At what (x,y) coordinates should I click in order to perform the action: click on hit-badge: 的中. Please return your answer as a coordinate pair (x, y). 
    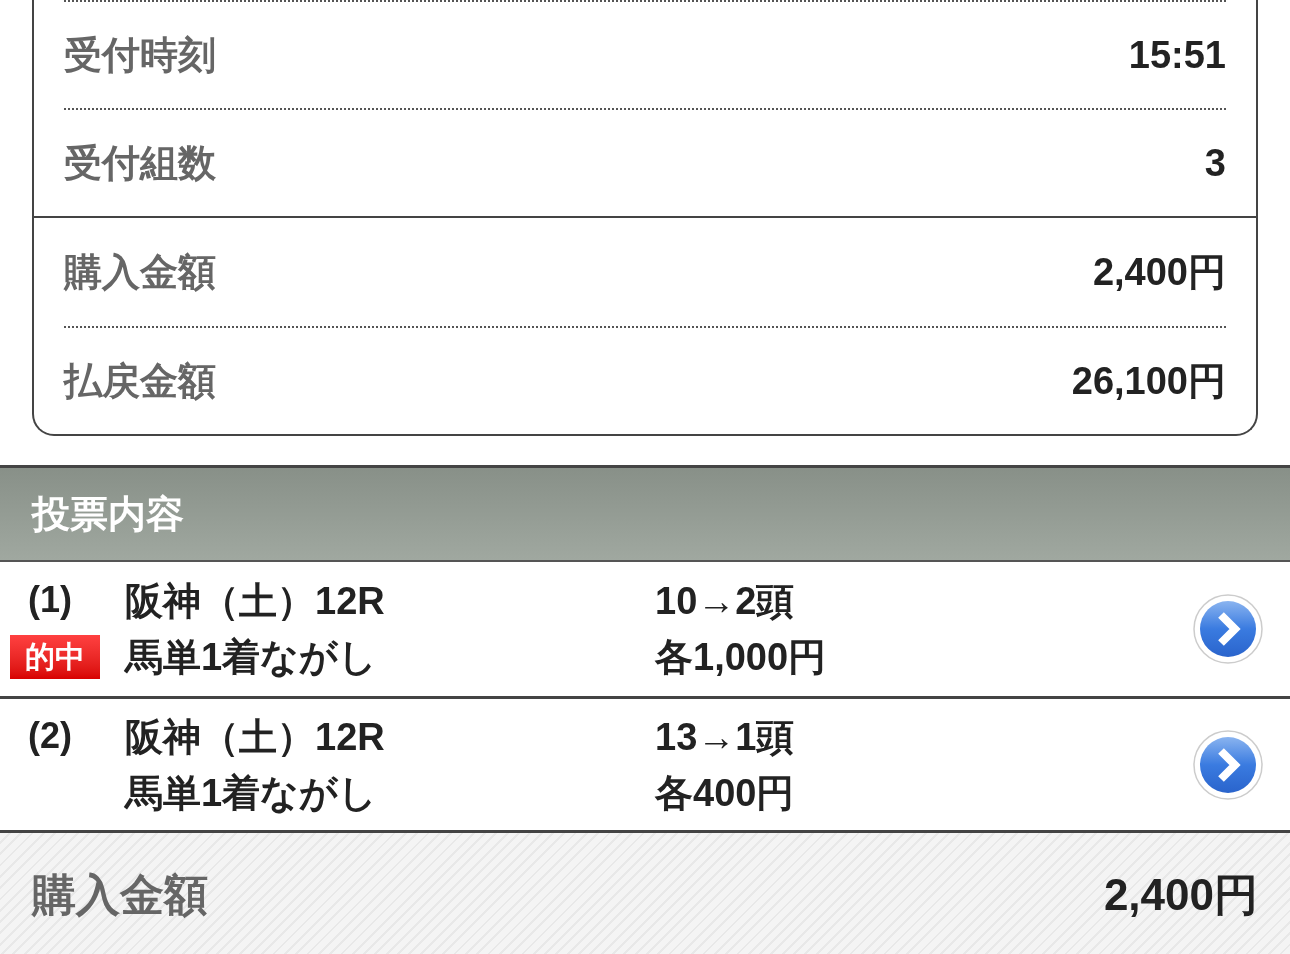
    Looking at the image, I should click on (55, 657).